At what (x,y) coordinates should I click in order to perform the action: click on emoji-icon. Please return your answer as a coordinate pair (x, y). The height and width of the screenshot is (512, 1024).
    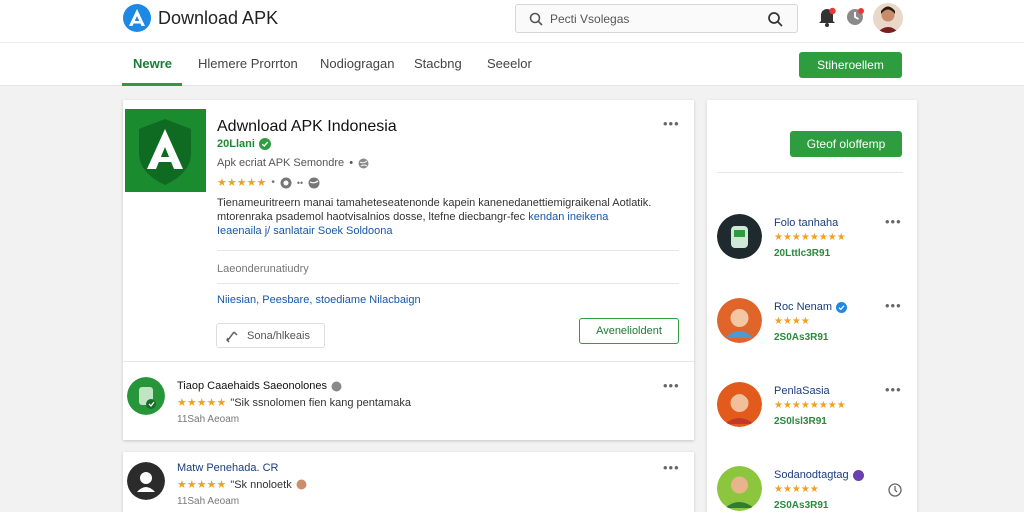
    Looking at the image, I should click on (301, 484).